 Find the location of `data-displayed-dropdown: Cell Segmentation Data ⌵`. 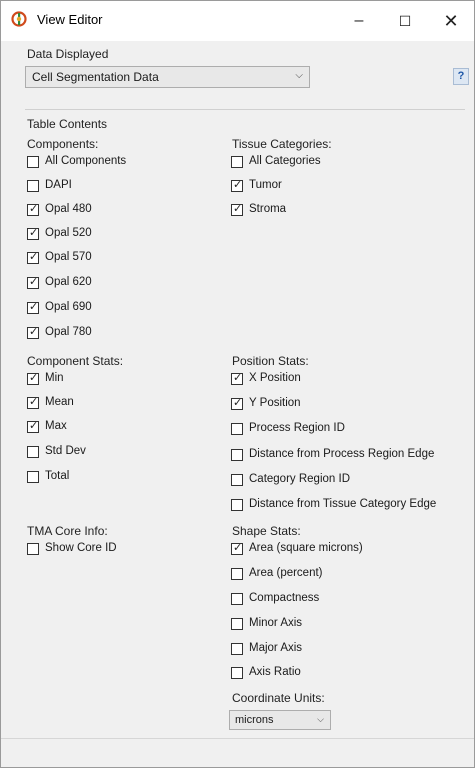

data-displayed-dropdown: Cell Segmentation Data ⌵ is located at coordinates (167, 77).